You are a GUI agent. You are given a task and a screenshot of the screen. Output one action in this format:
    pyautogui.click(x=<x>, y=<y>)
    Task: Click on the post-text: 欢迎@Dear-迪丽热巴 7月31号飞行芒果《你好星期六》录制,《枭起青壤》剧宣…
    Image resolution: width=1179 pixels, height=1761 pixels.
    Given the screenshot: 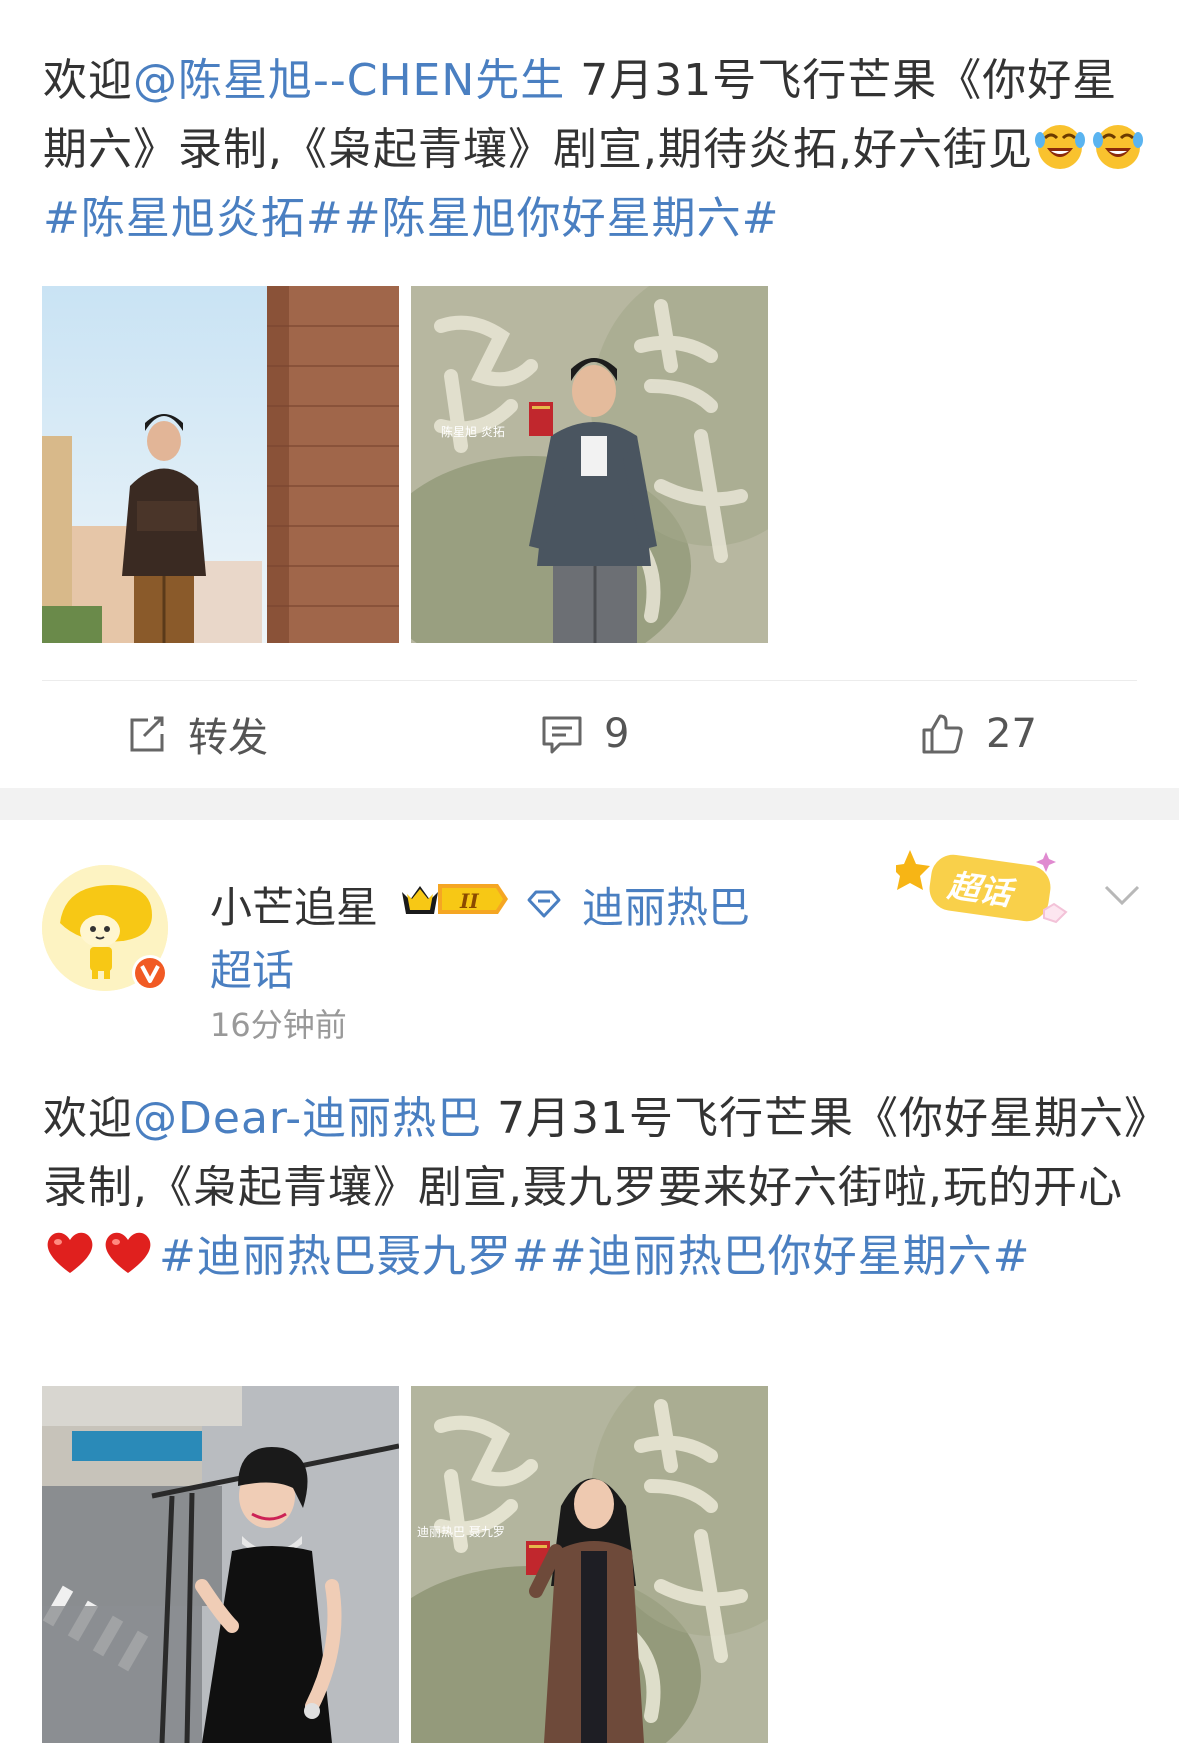 What is the action you would take?
    pyautogui.click(x=596, y=1187)
    